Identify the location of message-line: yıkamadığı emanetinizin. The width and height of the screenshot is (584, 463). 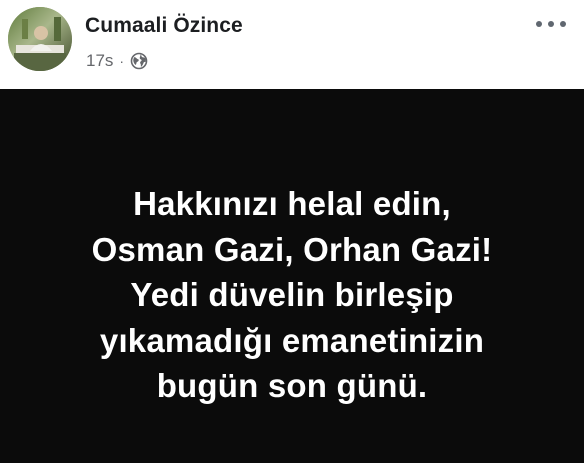
(292, 340).